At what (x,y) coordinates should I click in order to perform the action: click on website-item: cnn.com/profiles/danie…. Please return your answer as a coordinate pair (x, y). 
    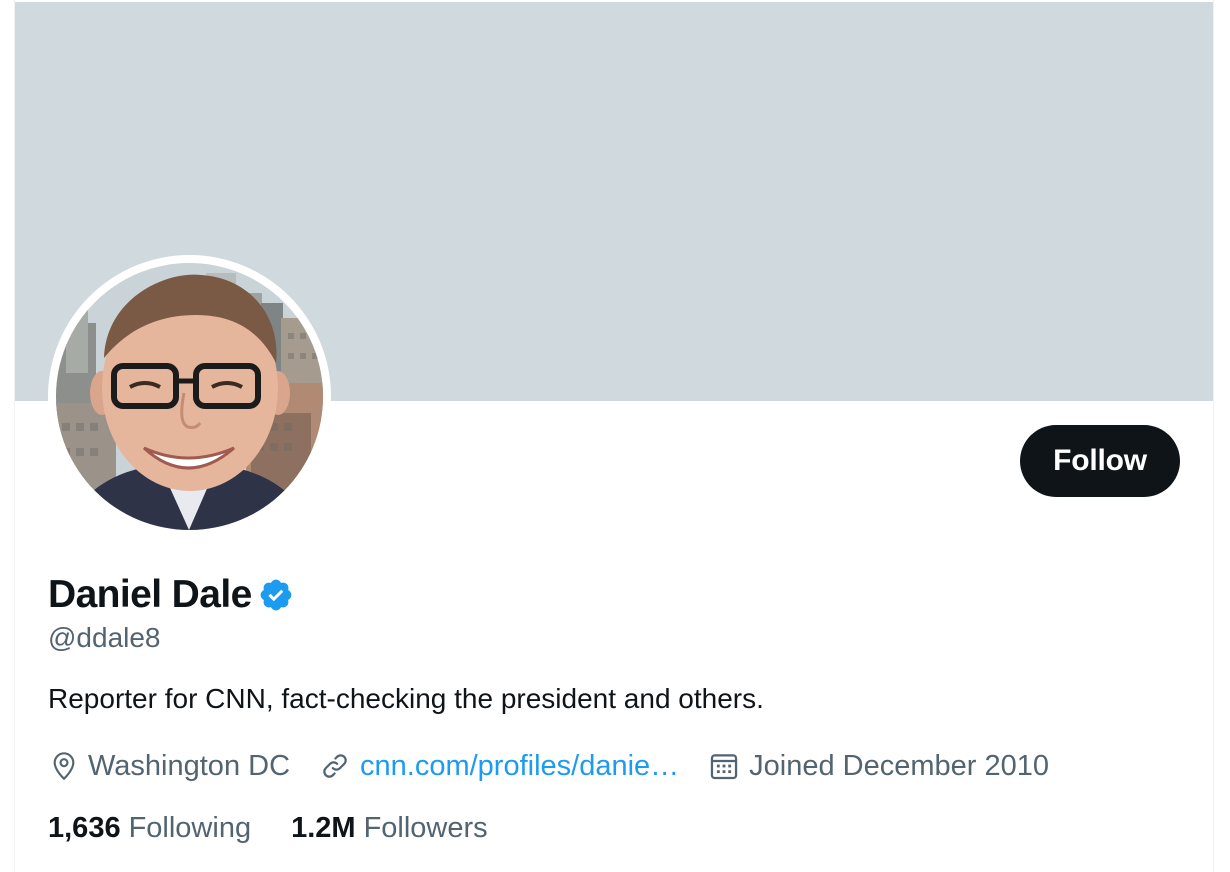
    Looking at the image, I should click on (498, 766).